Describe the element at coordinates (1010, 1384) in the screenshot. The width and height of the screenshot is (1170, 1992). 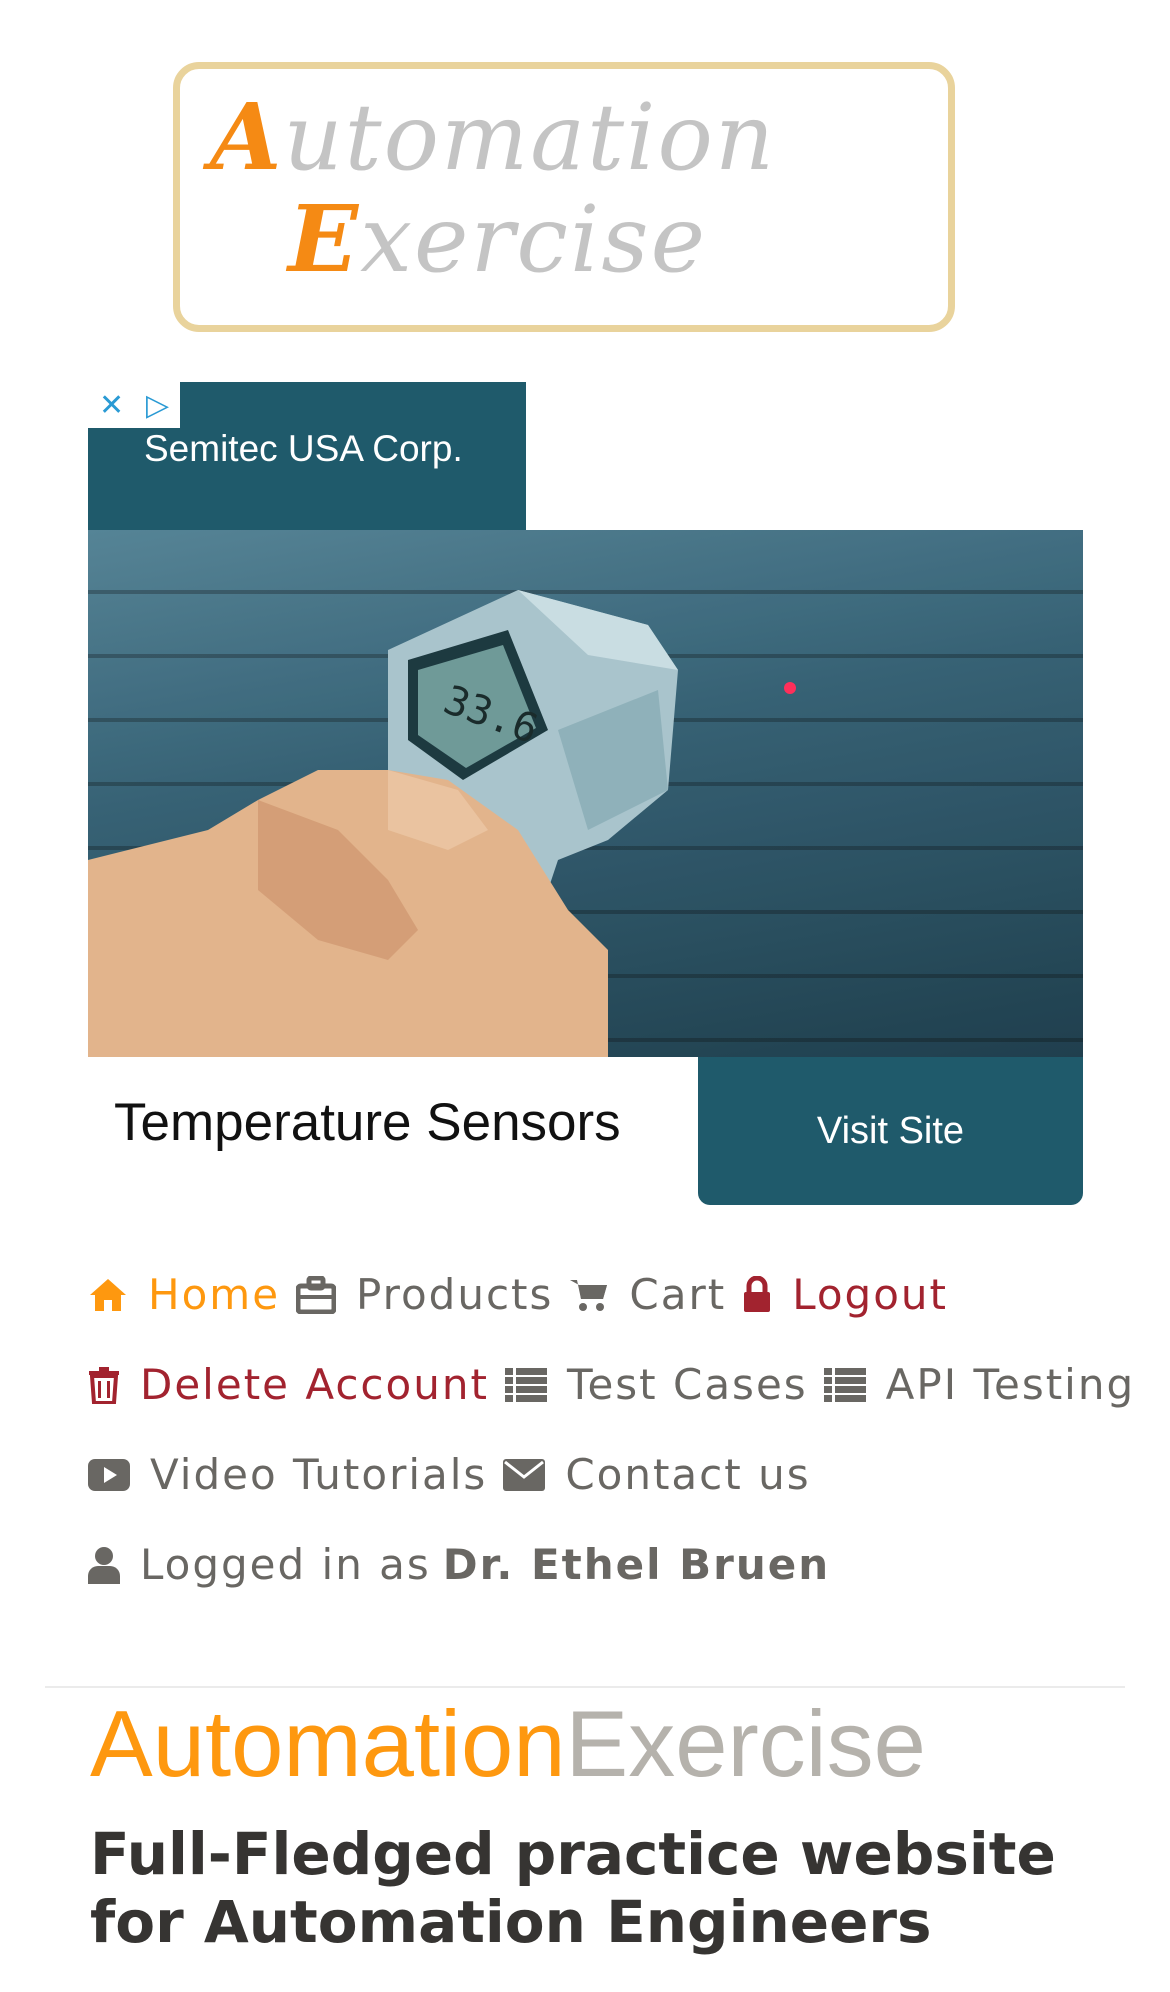
I see `nav-api-testing-label: API Testing` at that location.